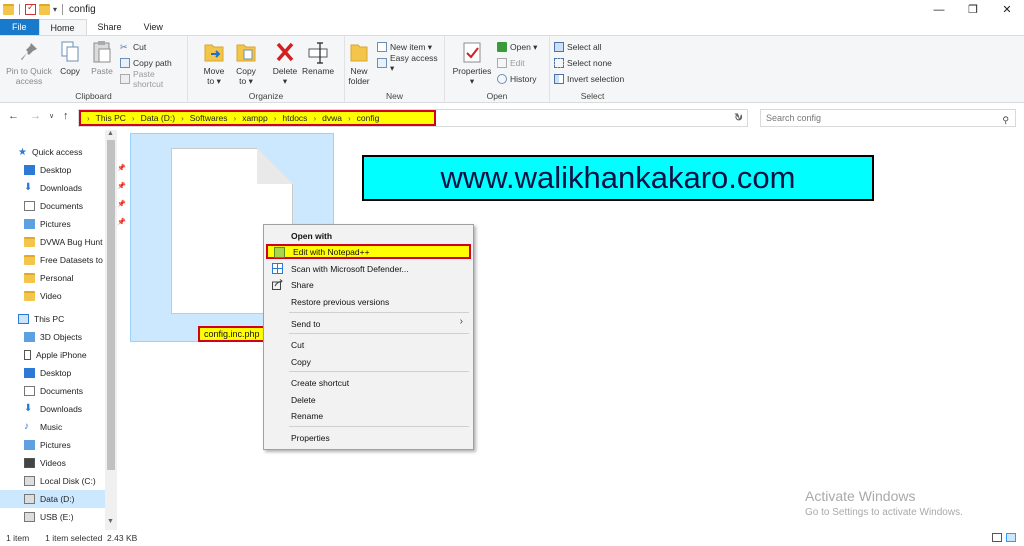 The image size is (1024, 546). Describe the element at coordinates (19, 27) in the screenshot. I see `tab-file: File` at that location.